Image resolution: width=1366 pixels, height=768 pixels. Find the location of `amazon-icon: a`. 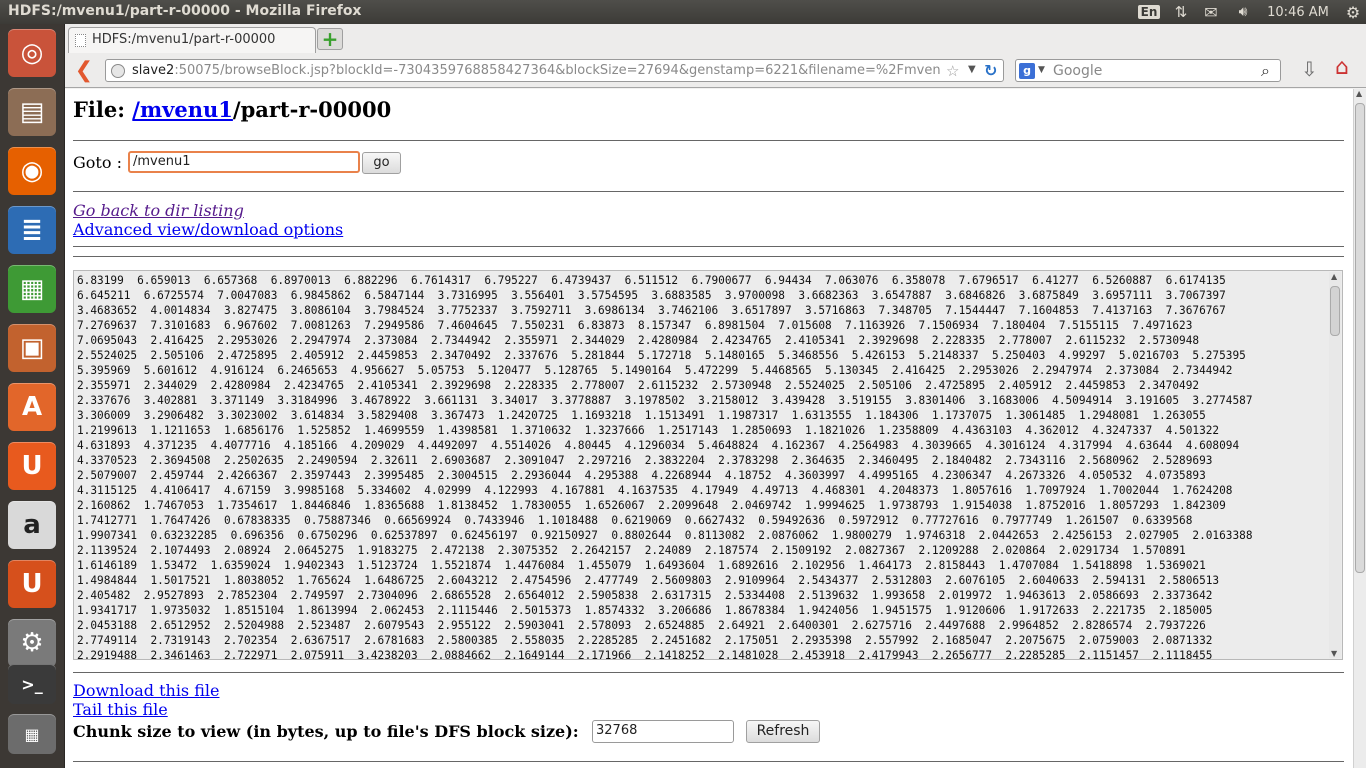

amazon-icon: a is located at coordinates (32, 525).